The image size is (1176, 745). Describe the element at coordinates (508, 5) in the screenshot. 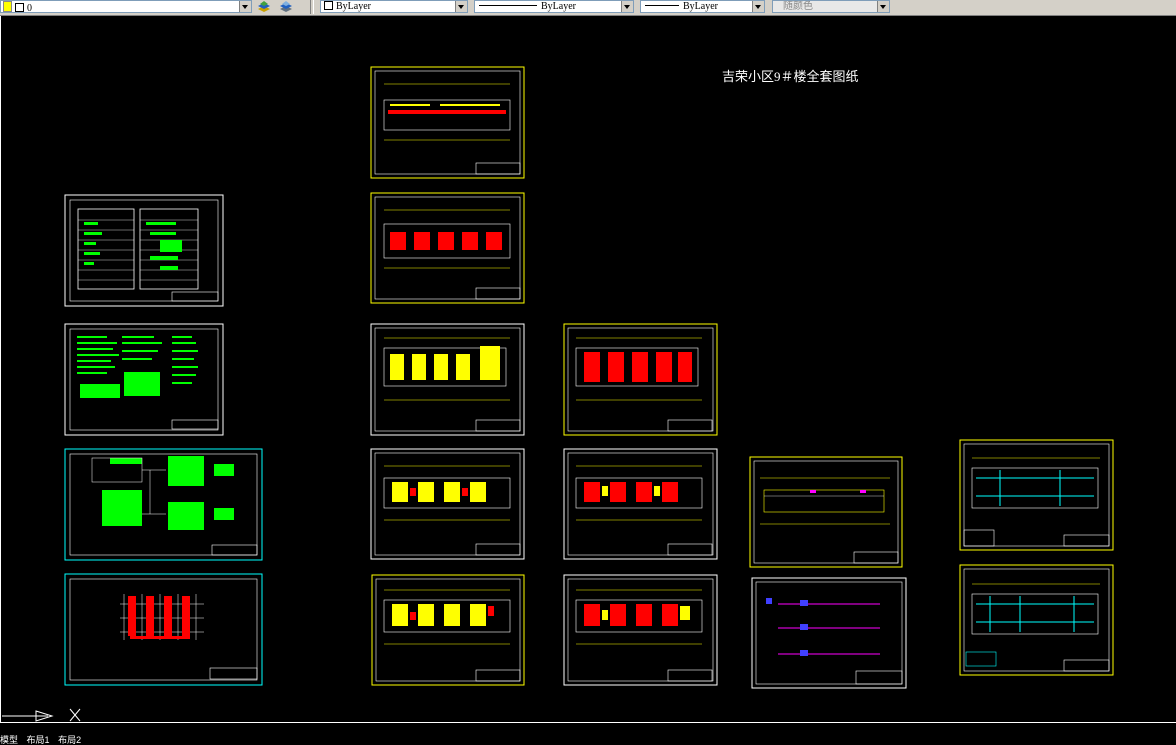

I see `linetype-sample` at that location.